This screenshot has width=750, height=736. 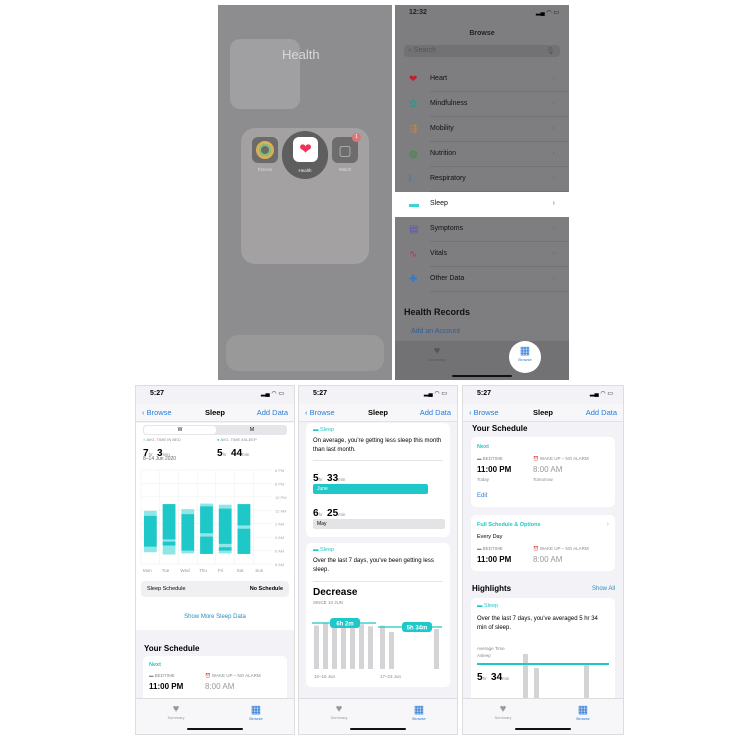 What do you see at coordinates (265, 150) in the screenshot?
I see `fitness-app` at bounding box center [265, 150].